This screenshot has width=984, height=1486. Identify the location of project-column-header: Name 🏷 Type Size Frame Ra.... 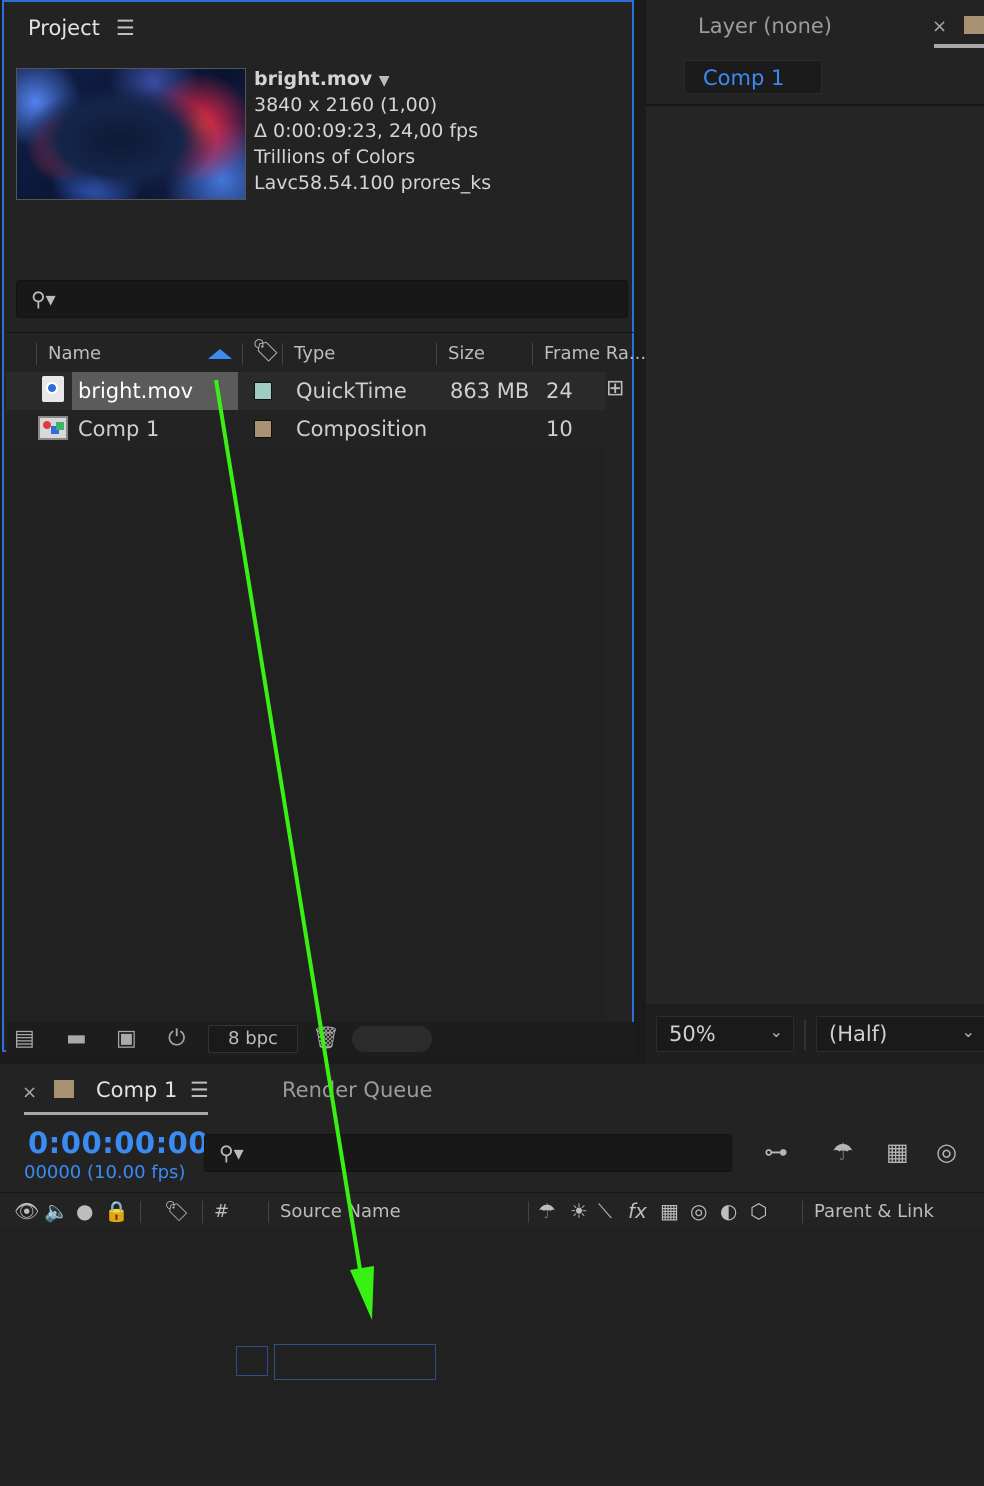
(326, 352).